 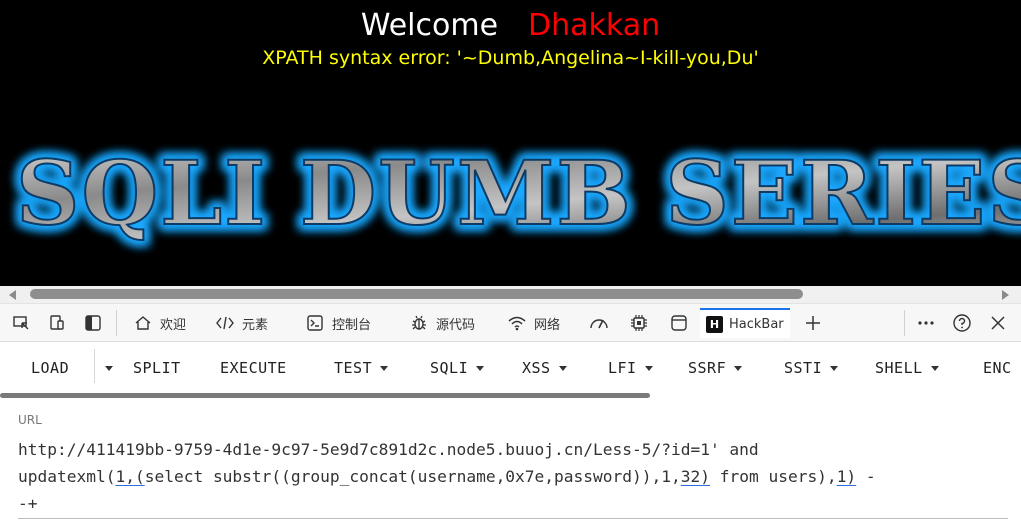 What do you see at coordinates (325, 395) in the screenshot?
I see `toolbar-scrollbar-thumb` at bounding box center [325, 395].